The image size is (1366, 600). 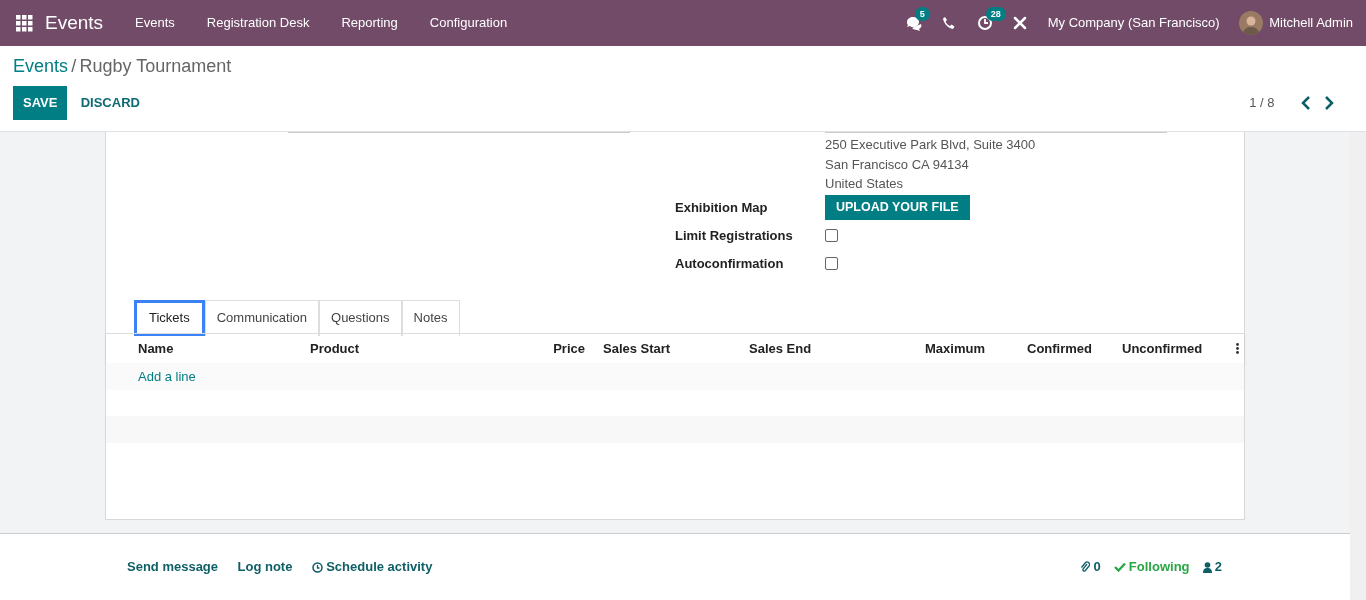 I want to click on column-header: Unconfirmed, so click(x=1176, y=348).